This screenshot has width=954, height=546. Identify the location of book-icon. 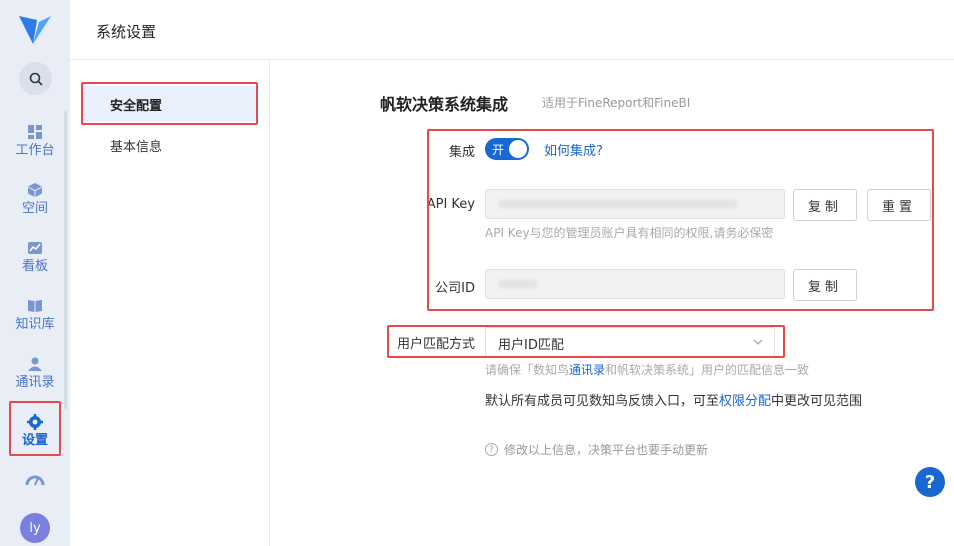
(35, 305).